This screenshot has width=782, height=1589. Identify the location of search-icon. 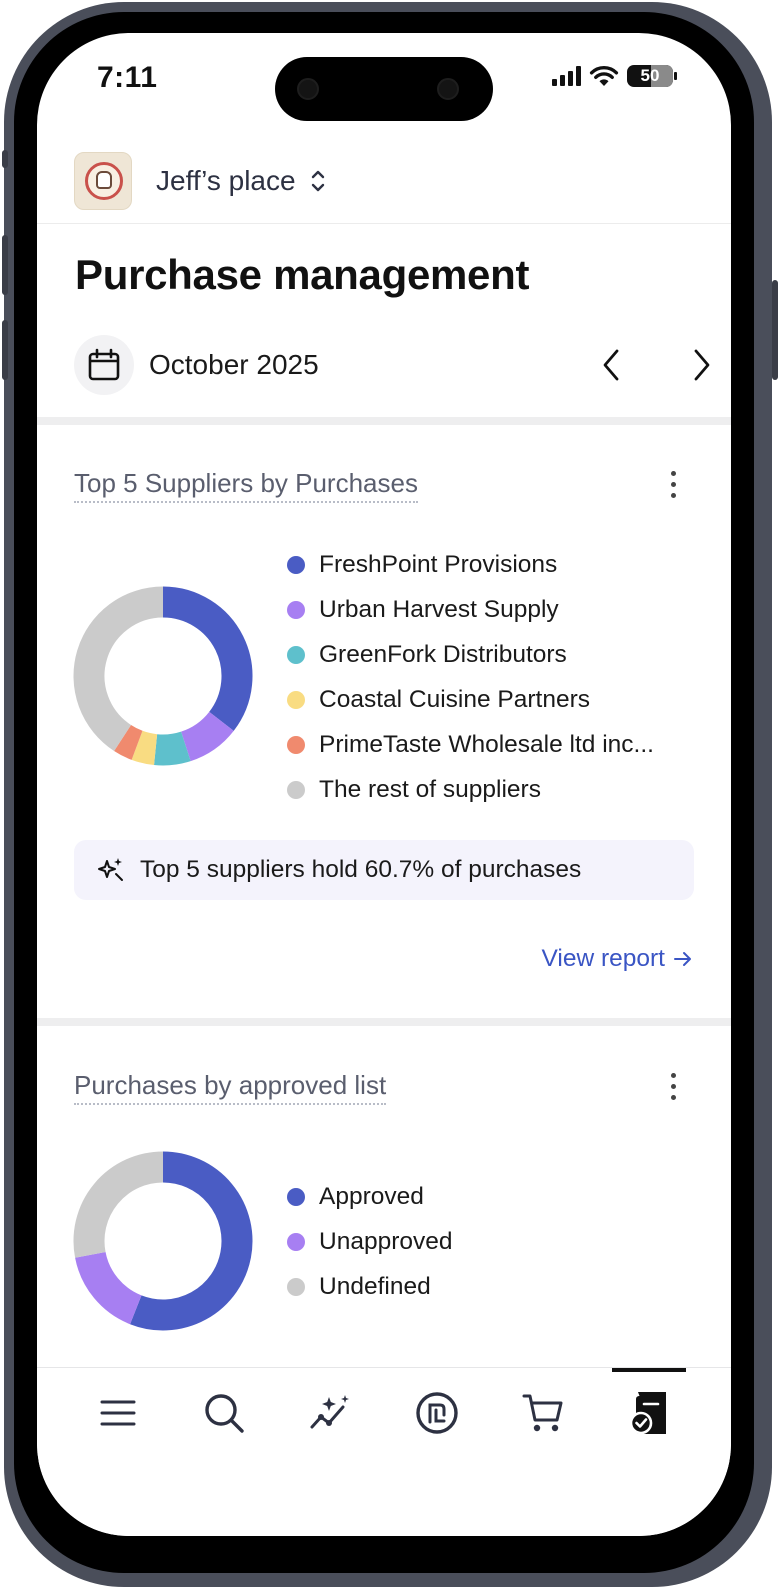
(224, 1413).